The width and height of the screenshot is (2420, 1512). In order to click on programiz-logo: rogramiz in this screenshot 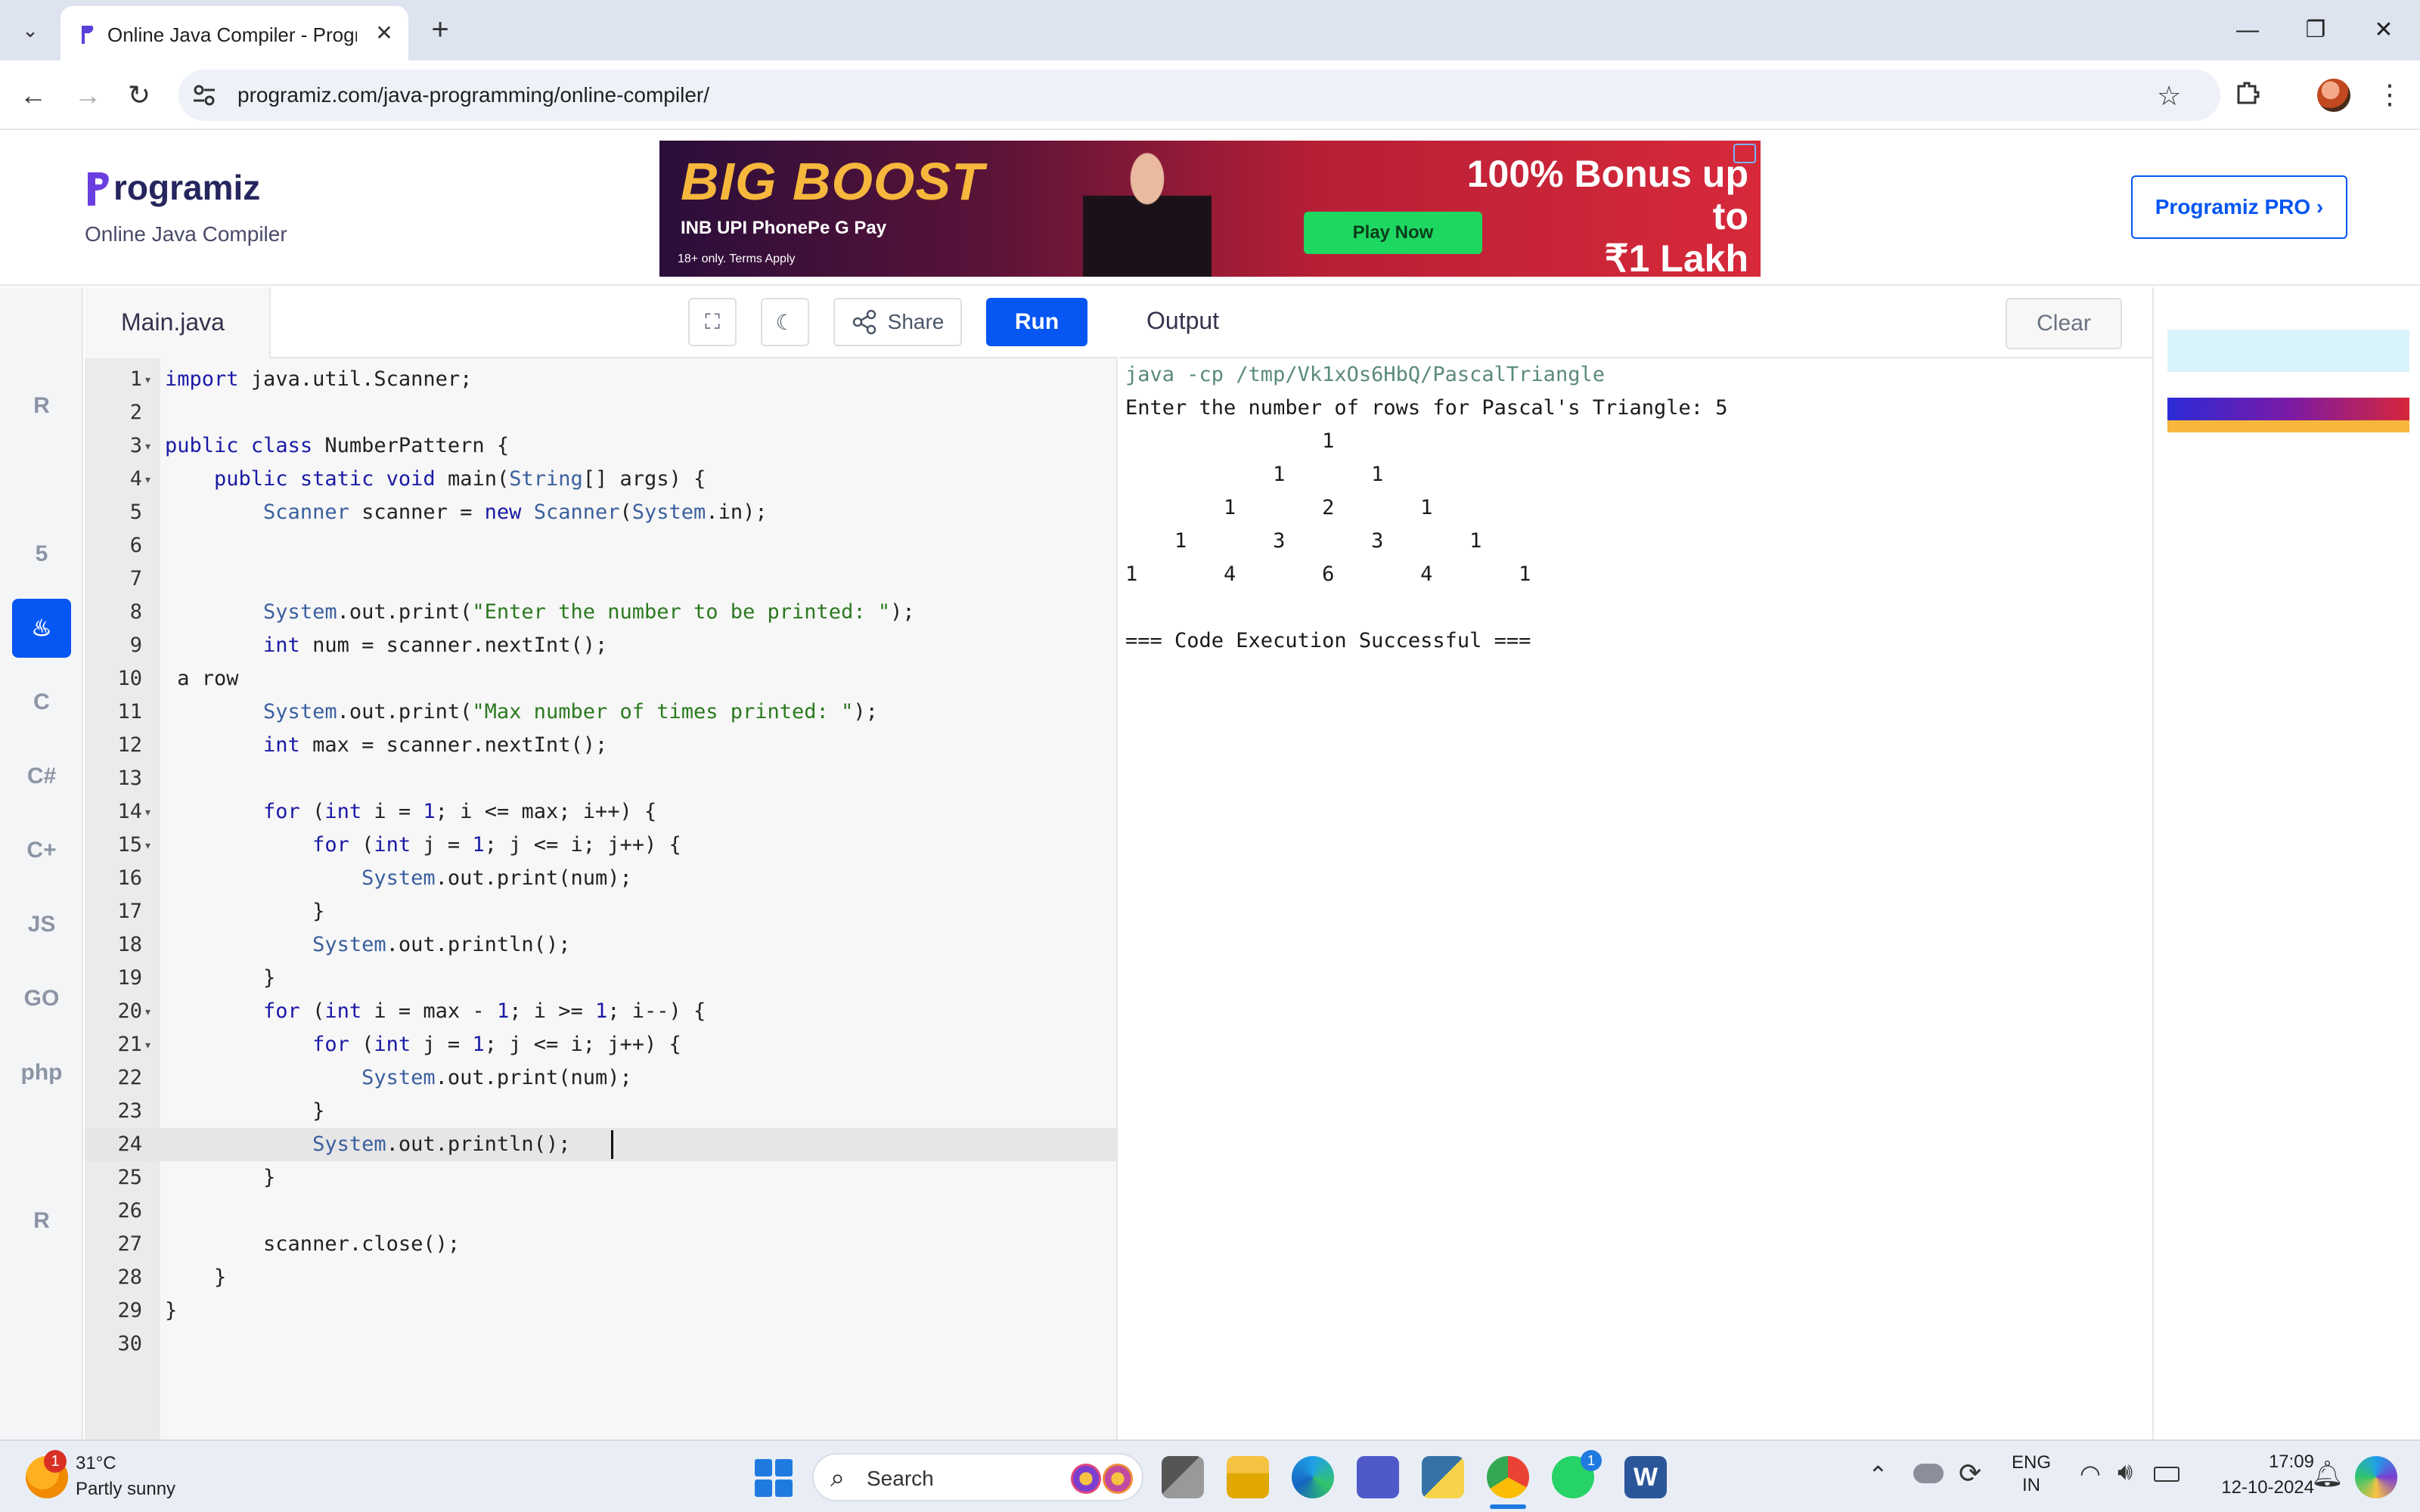, I will do `click(186, 187)`.